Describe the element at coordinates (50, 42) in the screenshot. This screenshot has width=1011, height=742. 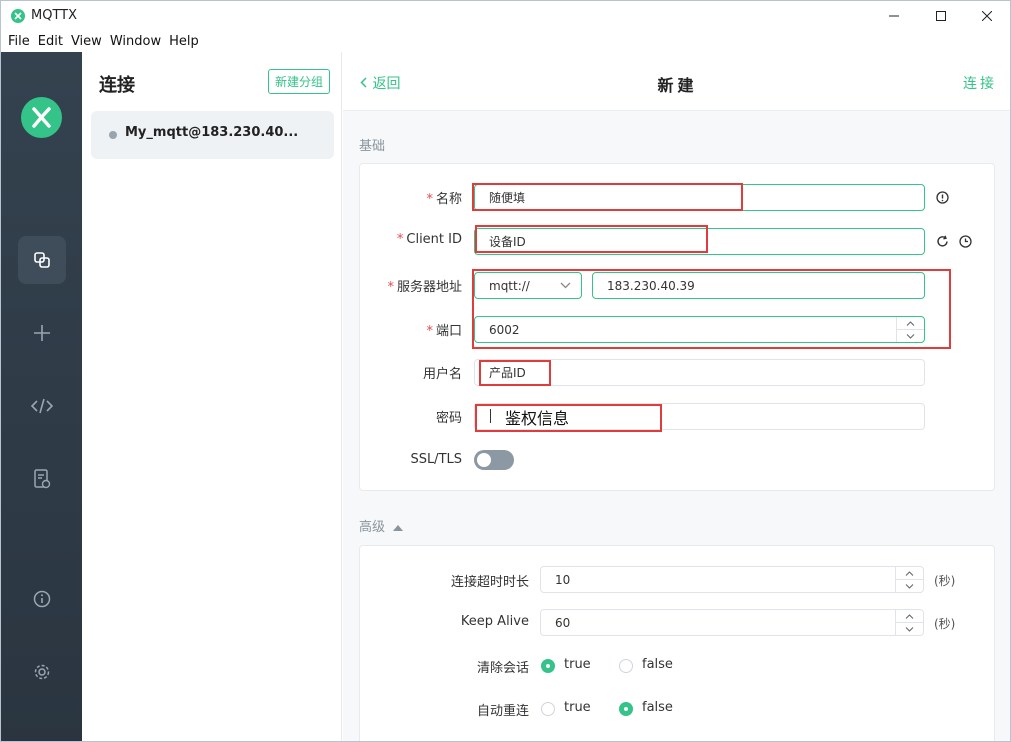
I see `menu-edit: Edit` at that location.